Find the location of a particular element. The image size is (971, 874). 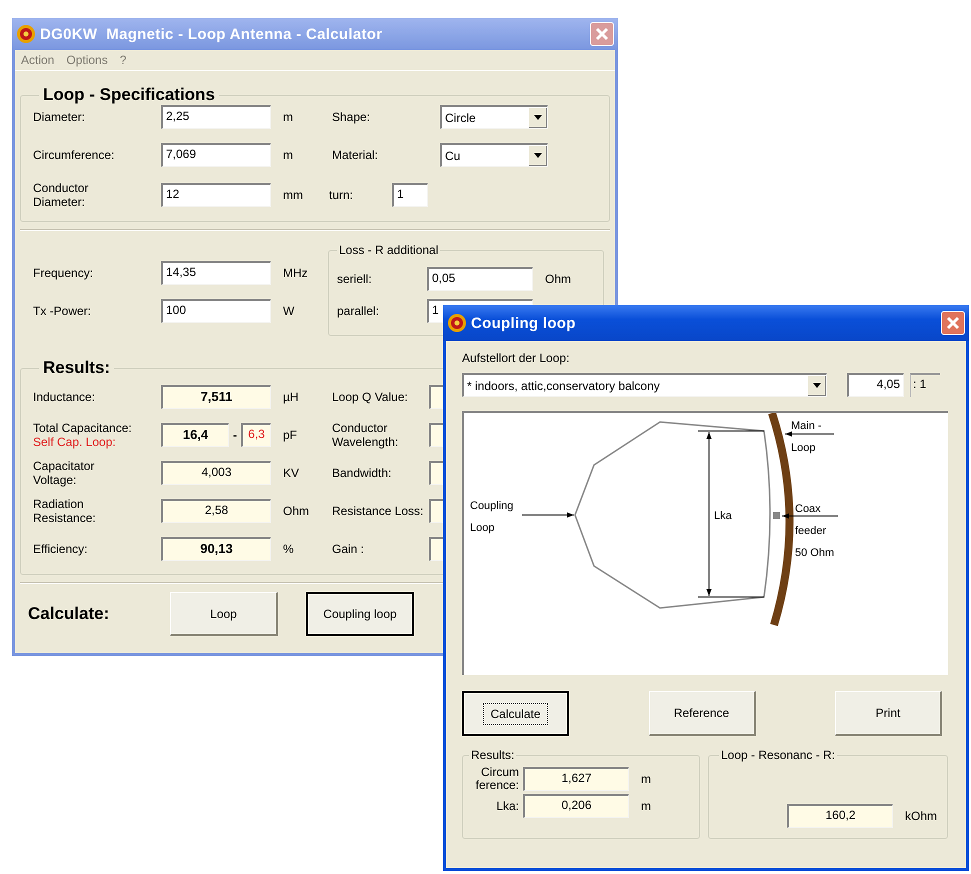

unit-label: pF is located at coordinates (290, 435).